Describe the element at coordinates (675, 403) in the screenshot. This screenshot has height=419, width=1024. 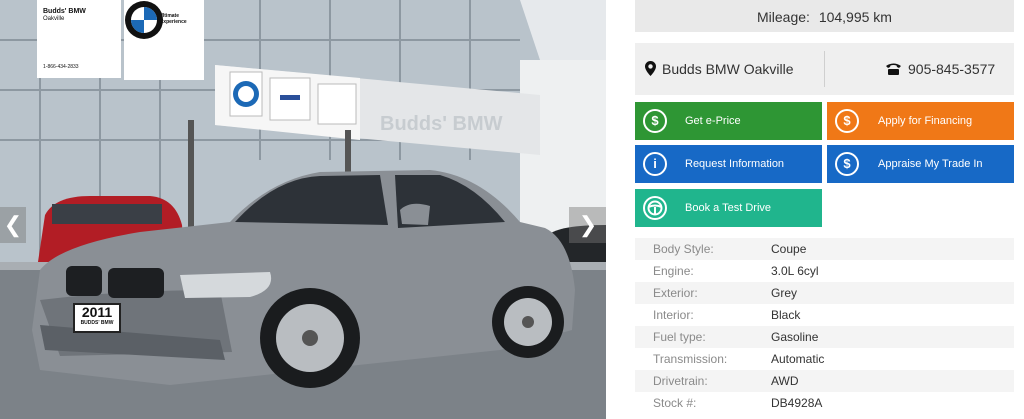
I see `spec-label: Stock #:` at that location.